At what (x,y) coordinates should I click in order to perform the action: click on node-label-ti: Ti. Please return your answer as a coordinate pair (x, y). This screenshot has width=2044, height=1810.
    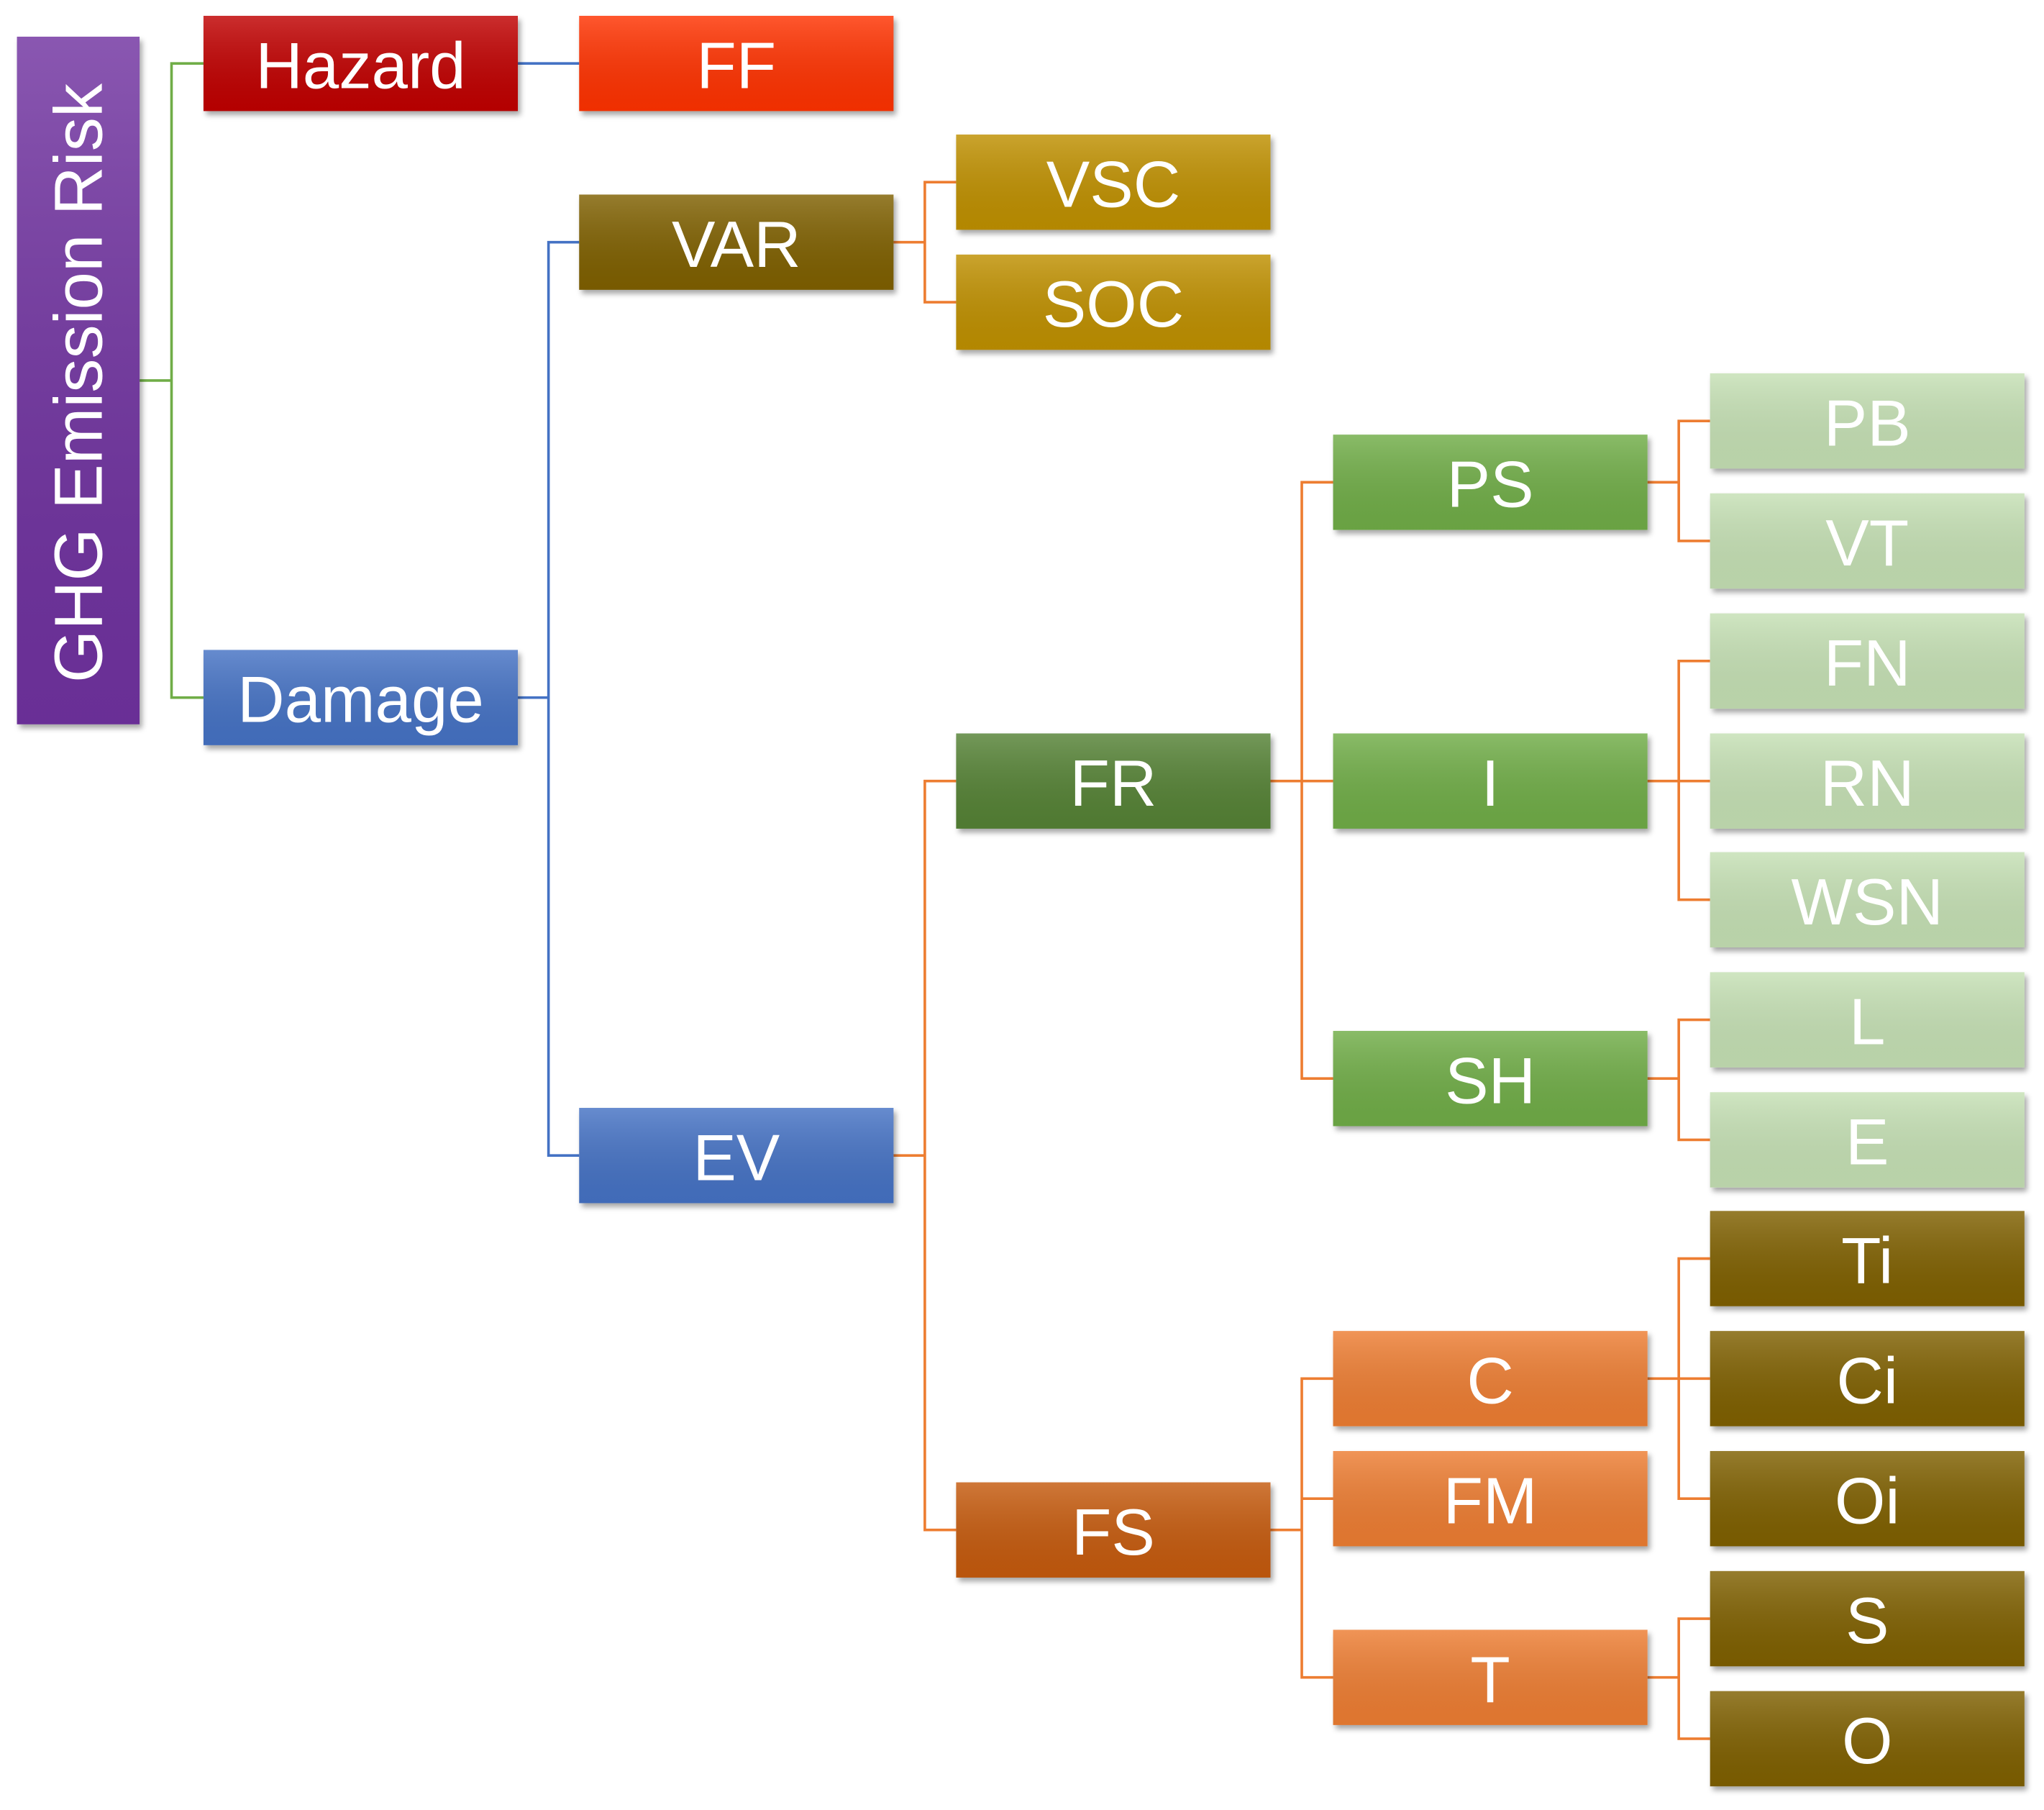
    Looking at the image, I should click on (1867, 1261).